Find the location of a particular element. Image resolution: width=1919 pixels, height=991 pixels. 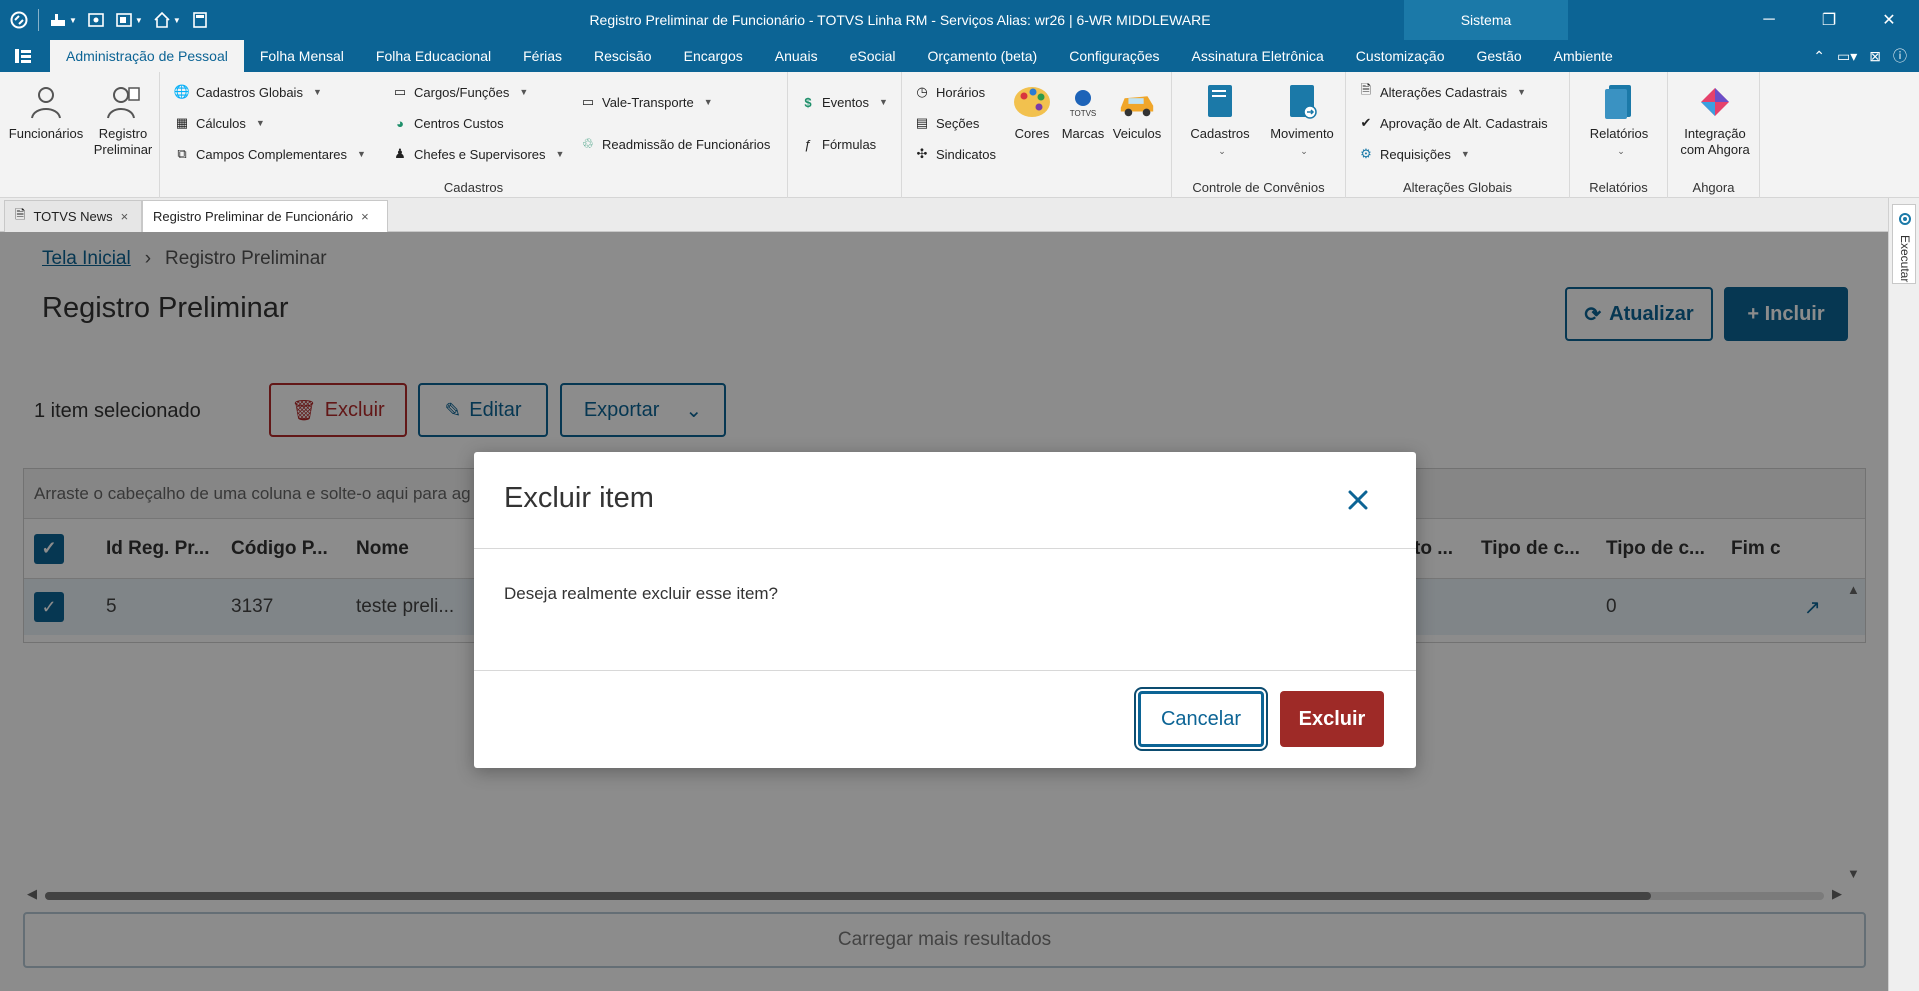

cadastros-globais-button: 🌐 Cadastros Globais ▼ is located at coordinates (248, 92).